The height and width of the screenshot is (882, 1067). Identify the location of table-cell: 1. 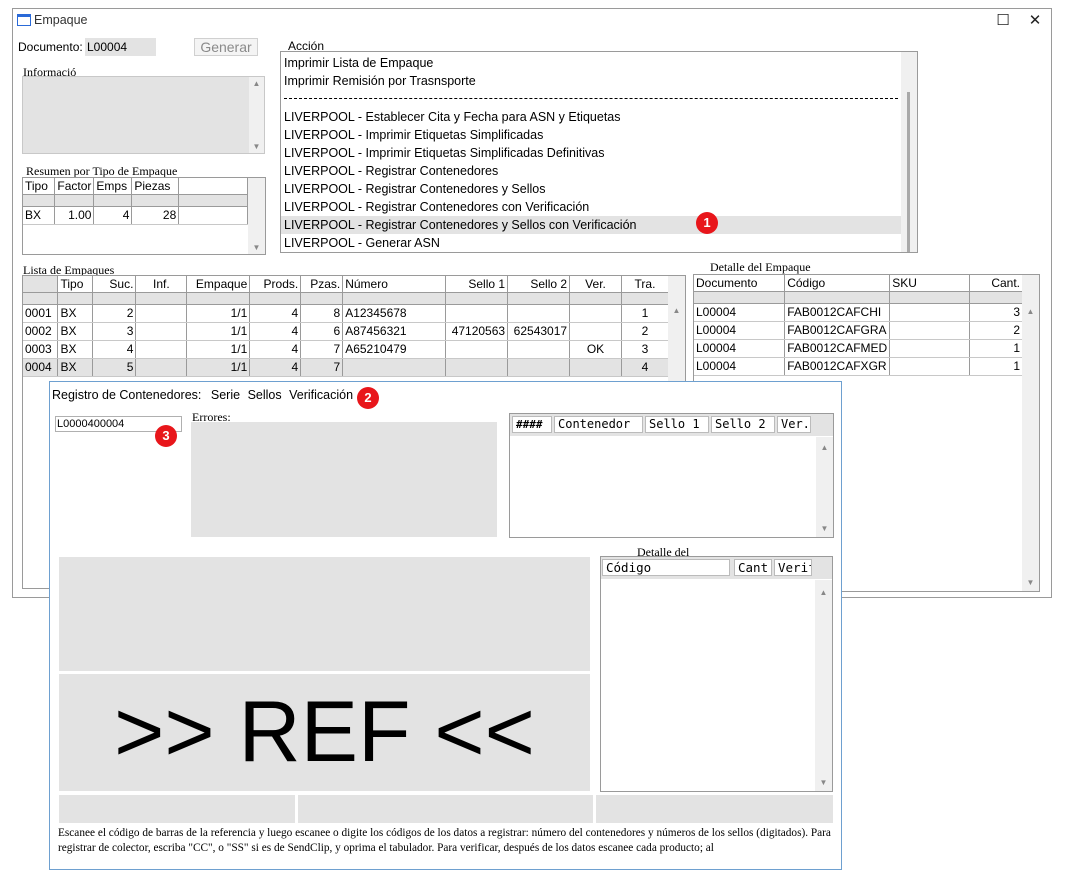
(996, 366).